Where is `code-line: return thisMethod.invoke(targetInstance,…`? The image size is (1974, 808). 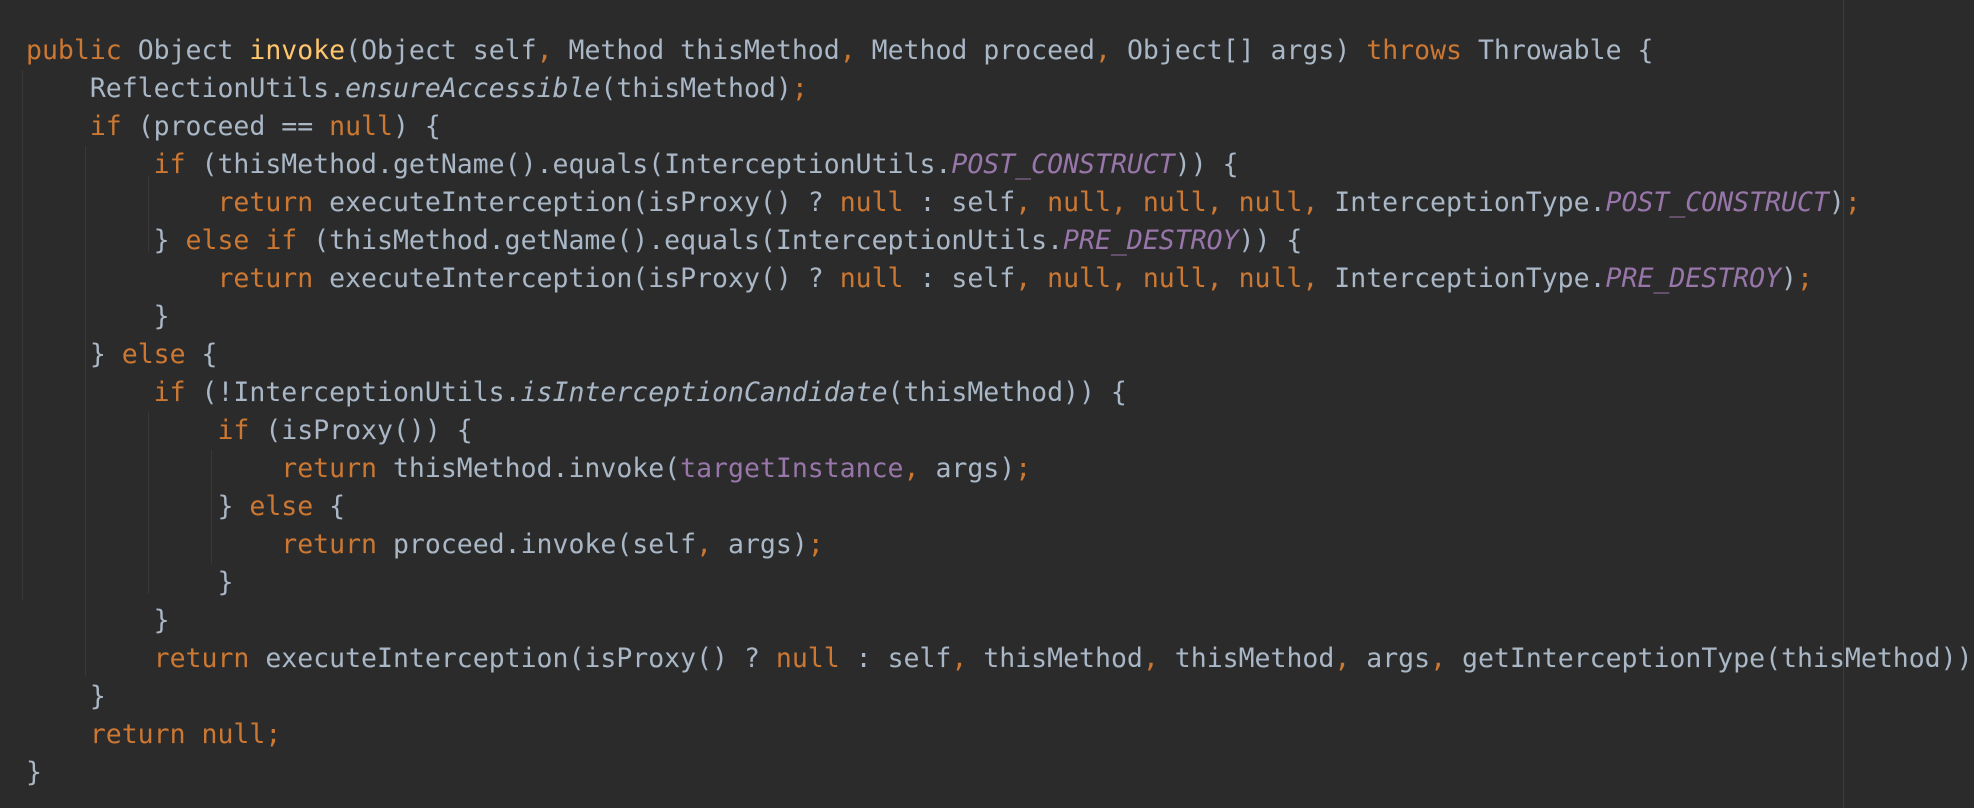
code-line: return thisMethod.invoke(targetInstance,… is located at coordinates (1000, 469).